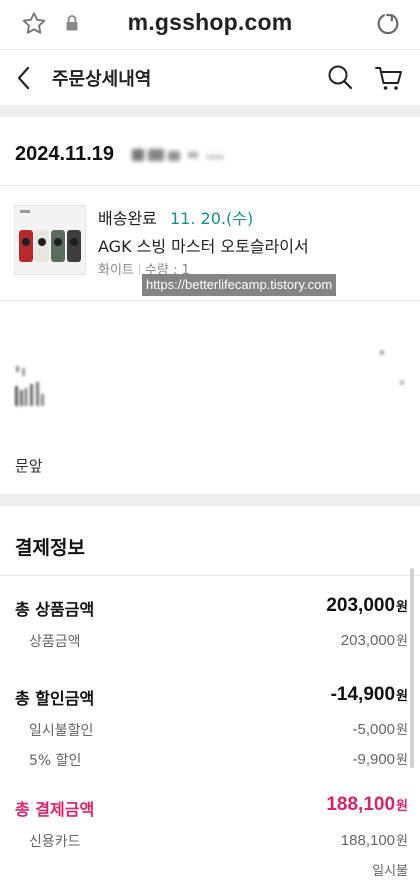  What do you see at coordinates (55, 809) in the screenshot?
I see `total-paid-label: 총 결제금액` at bounding box center [55, 809].